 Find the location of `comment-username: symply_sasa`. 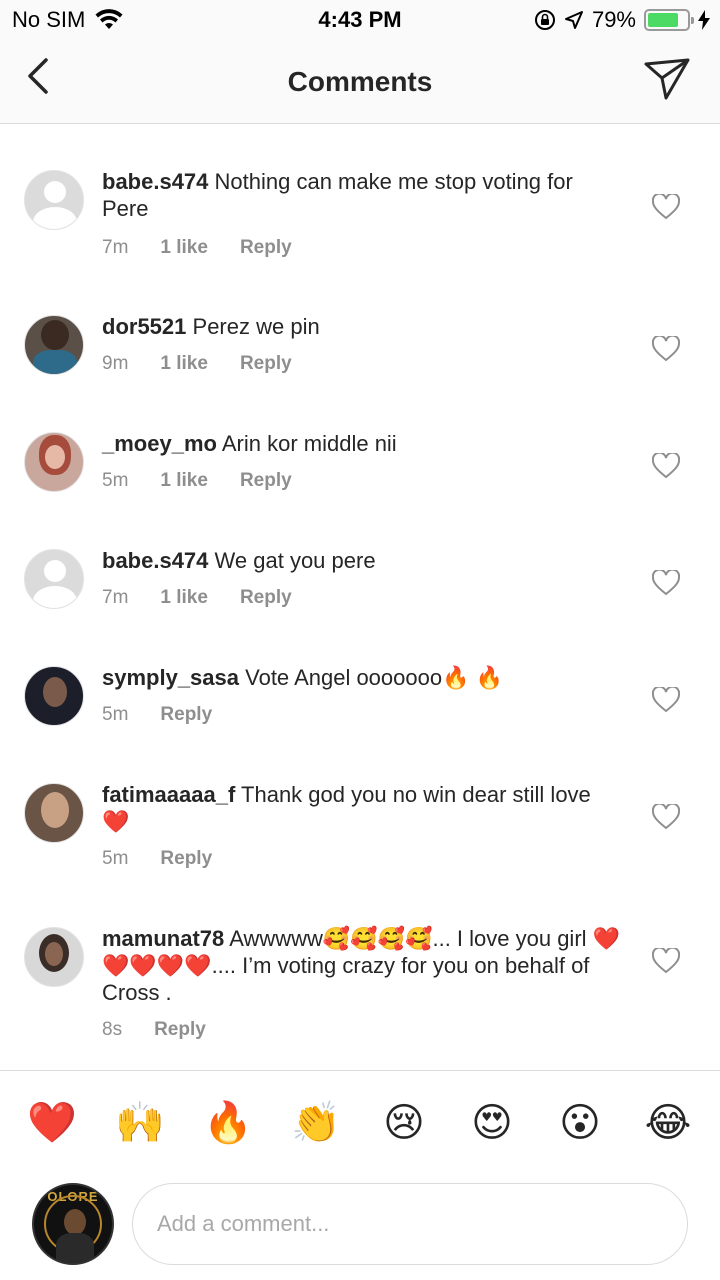

comment-username: symply_sasa is located at coordinates (170, 677).